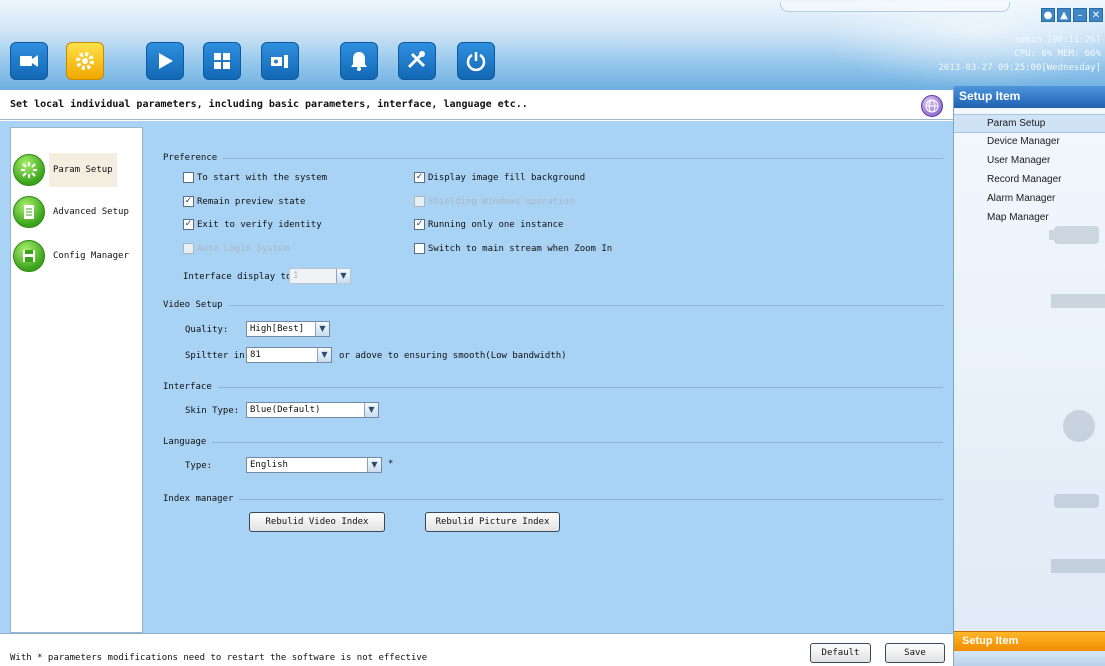 This screenshot has height=666, width=1105. What do you see at coordinates (277, 329) in the screenshot?
I see `select-value: High[Best]` at bounding box center [277, 329].